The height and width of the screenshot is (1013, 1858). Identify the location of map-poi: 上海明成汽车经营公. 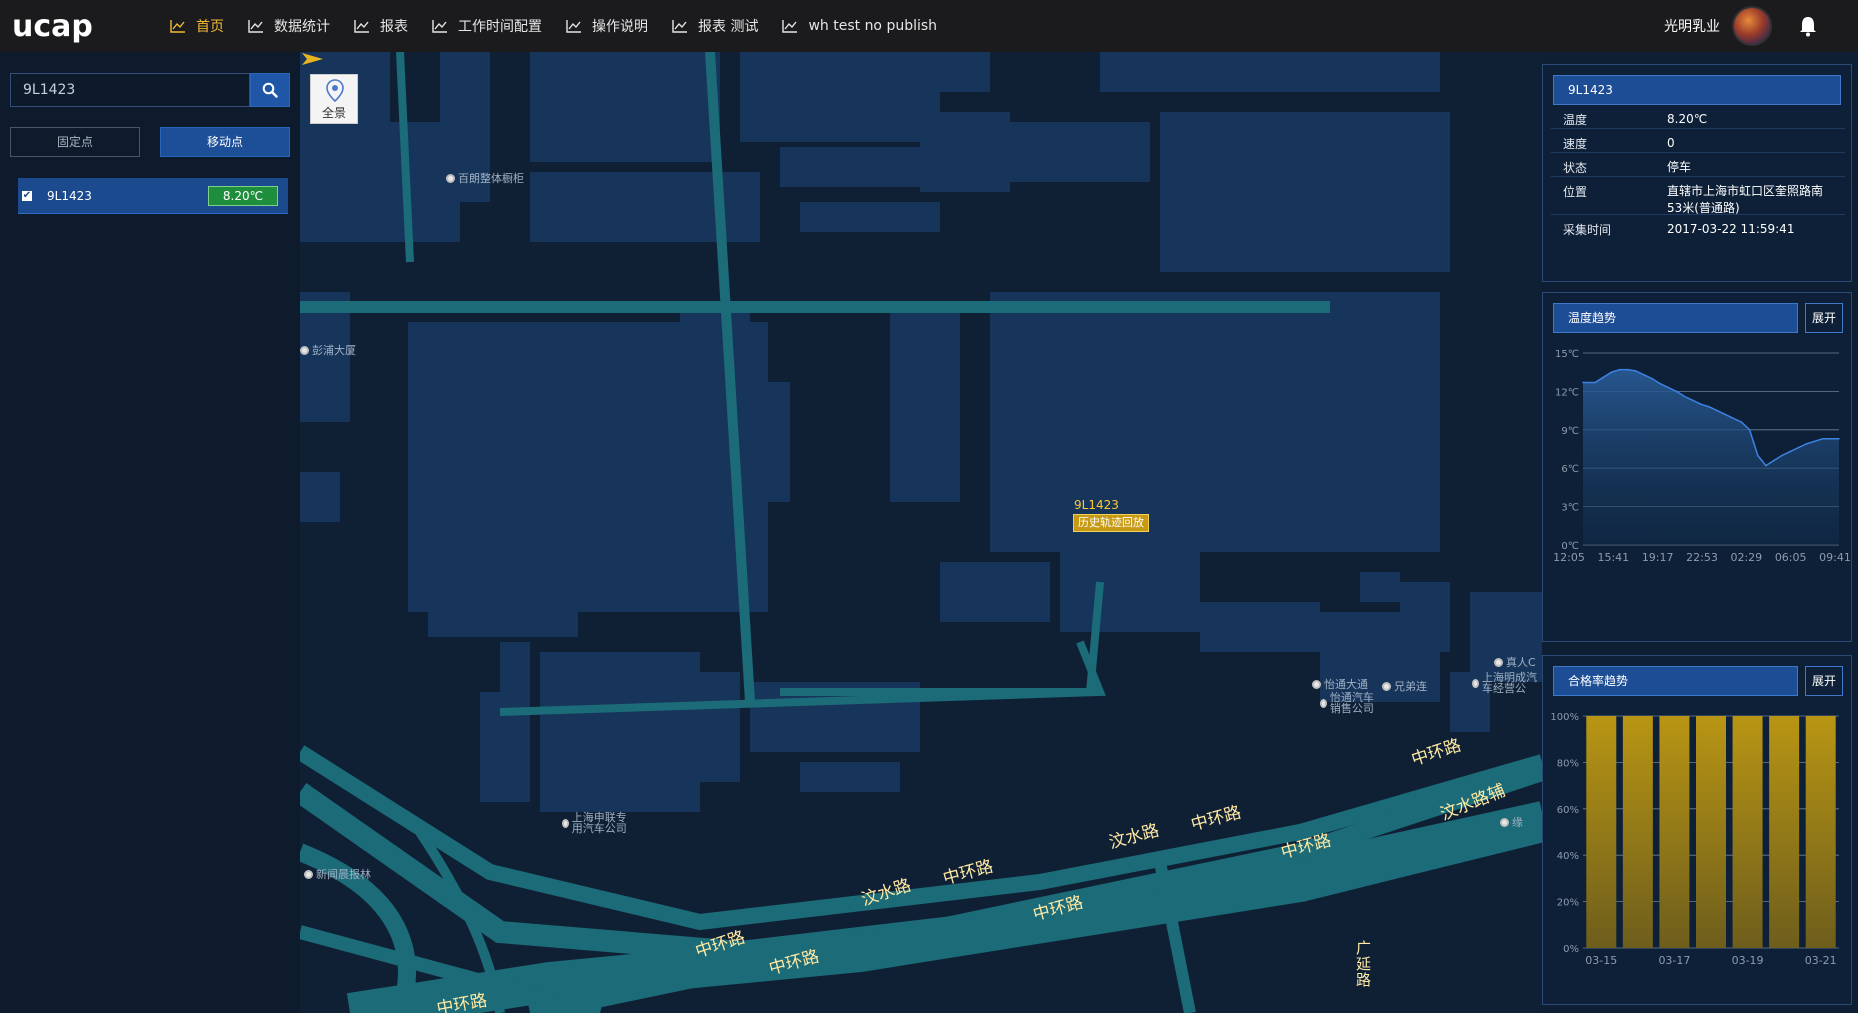
(1507, 683).